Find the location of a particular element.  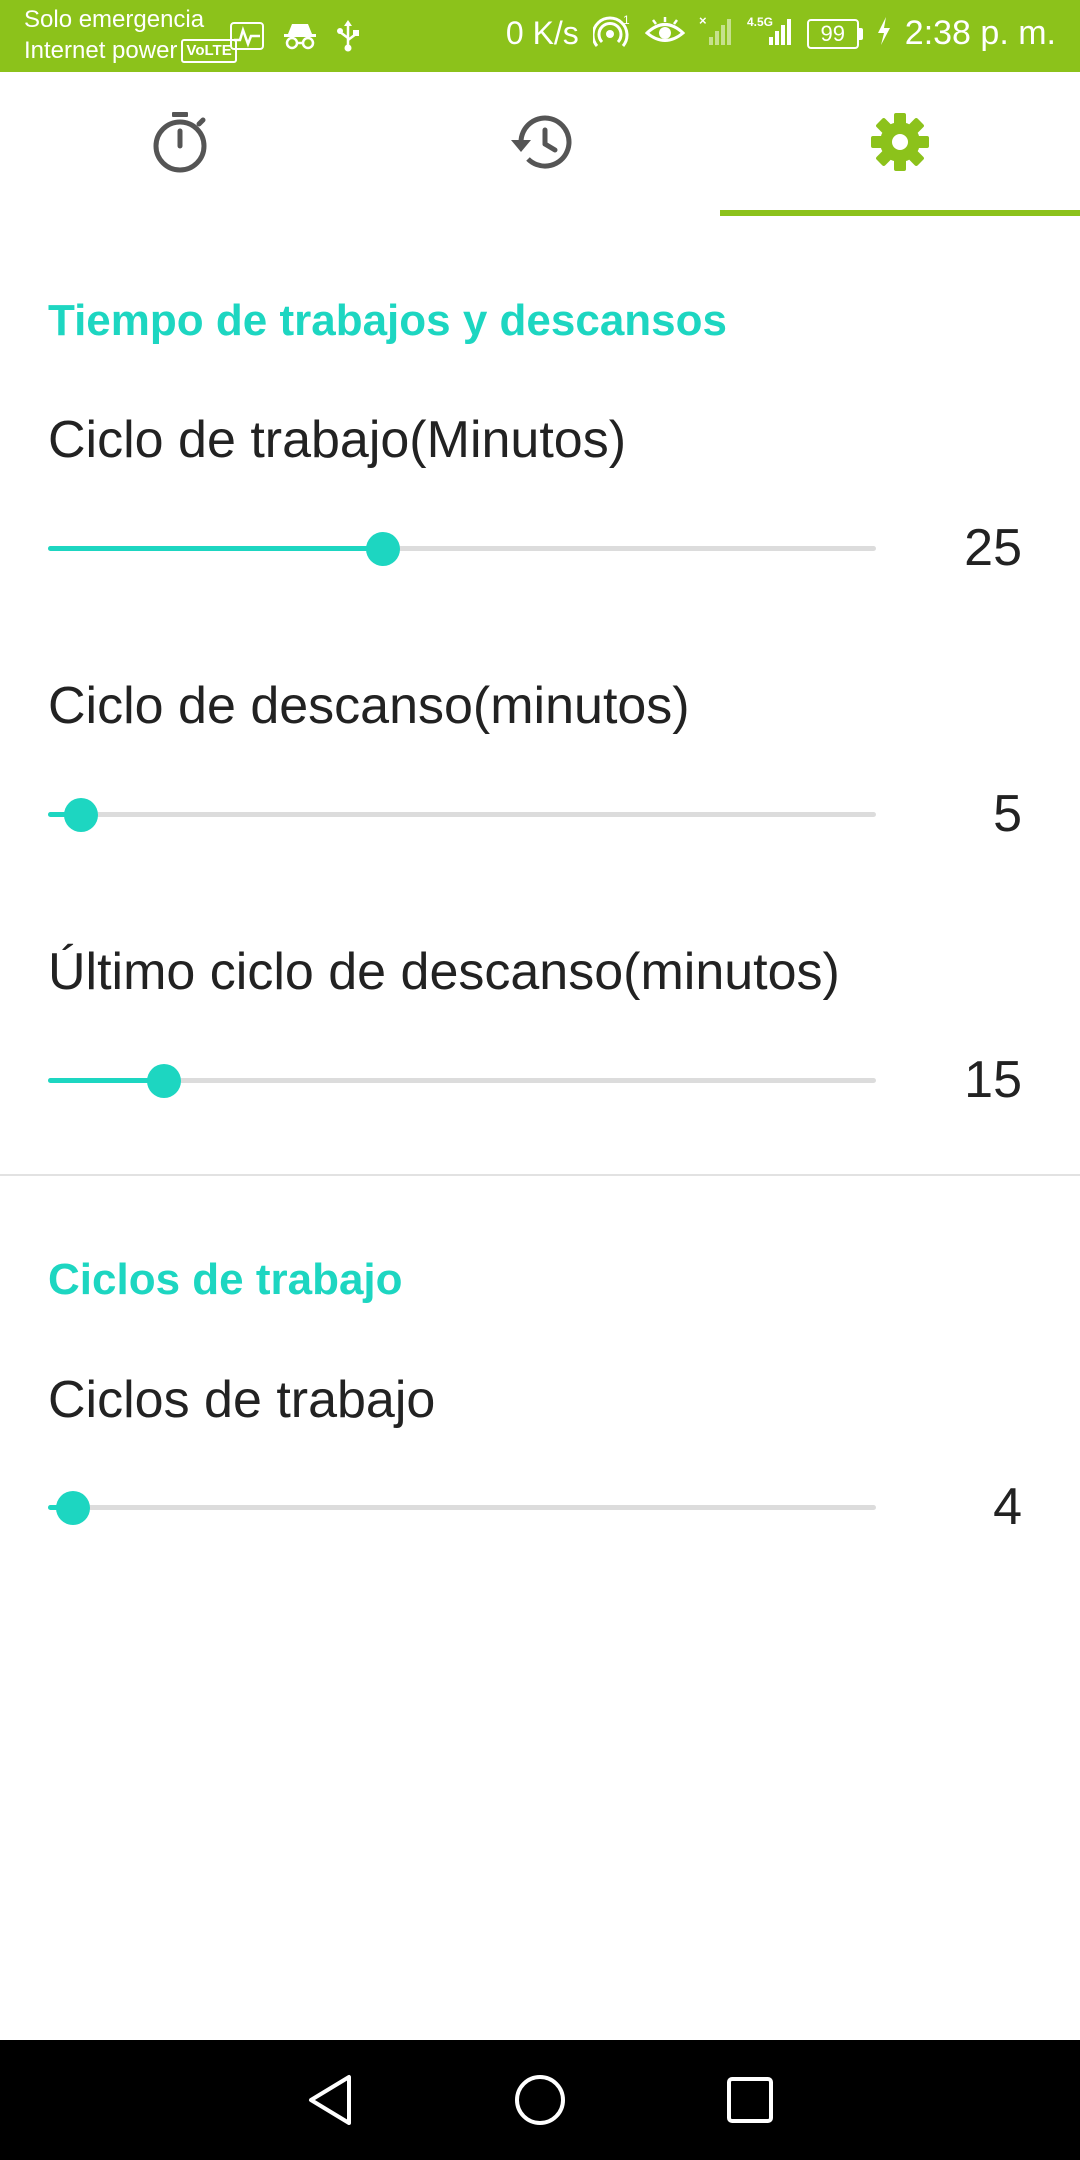

back-triangle-icon is located at coordinates (330, 2100).